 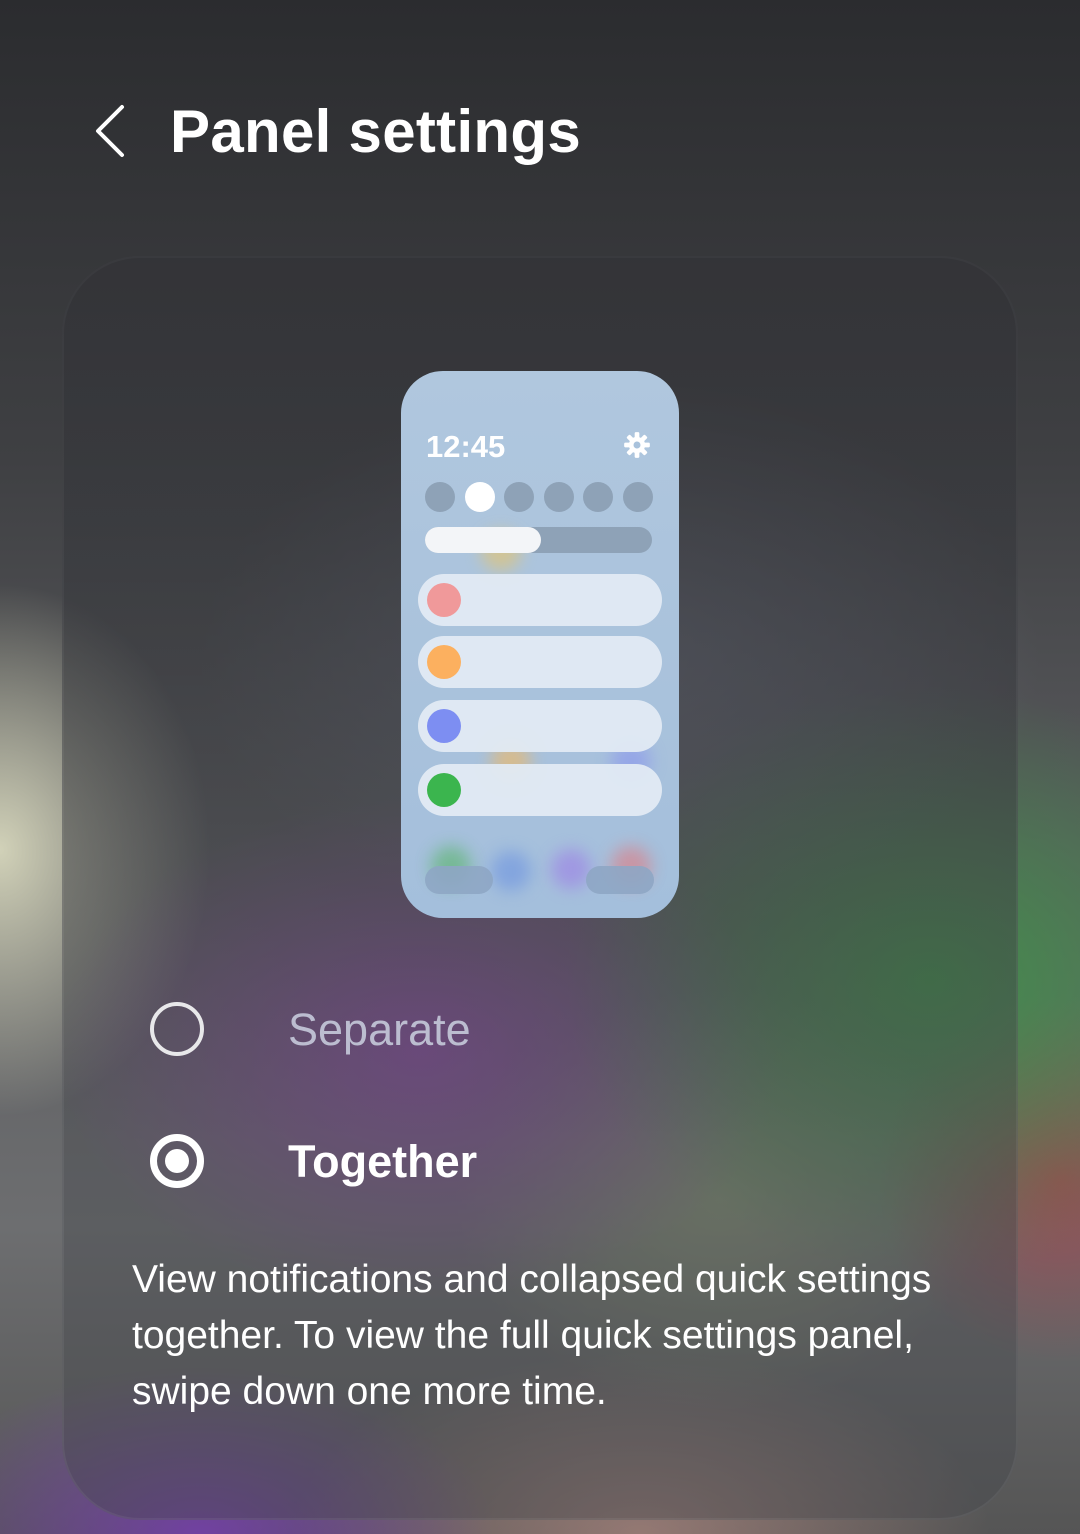 I want to click on option-together-label: Together, so click(x=383, y=1161).